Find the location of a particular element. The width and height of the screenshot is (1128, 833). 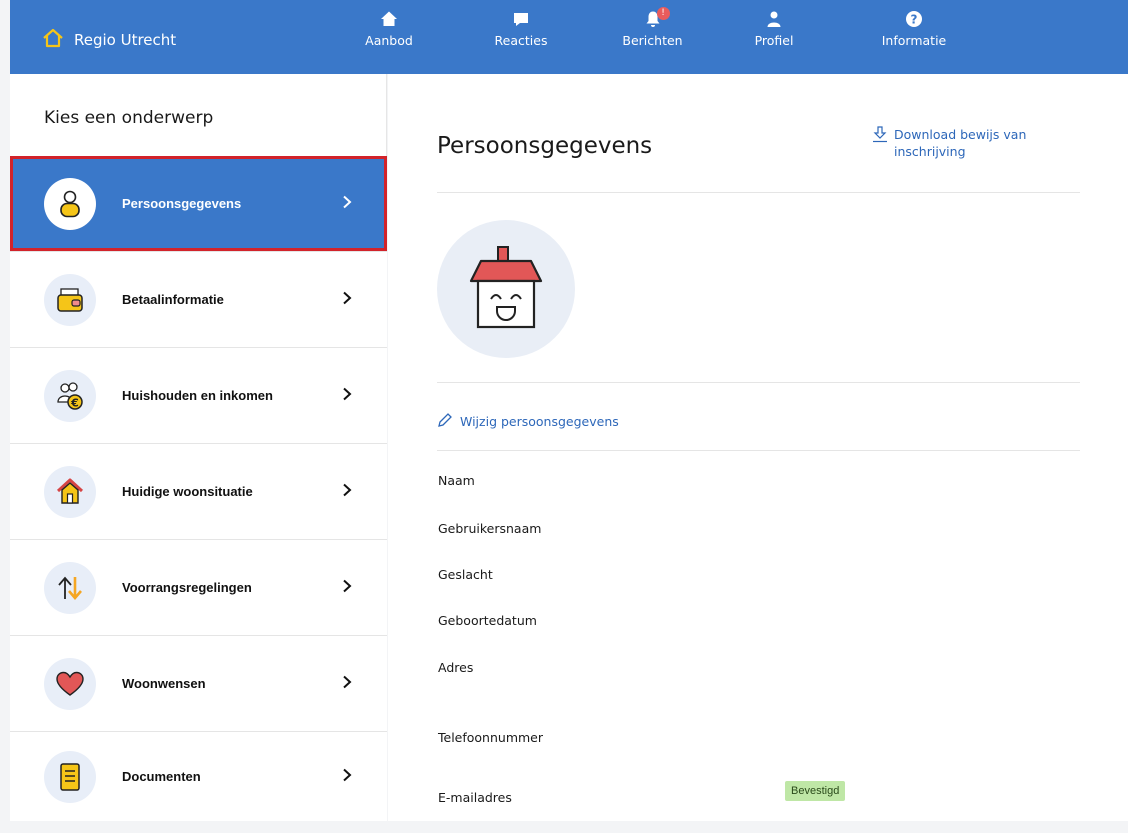

nav-berichten: ! Berichten is located at coordinates (652, 27).